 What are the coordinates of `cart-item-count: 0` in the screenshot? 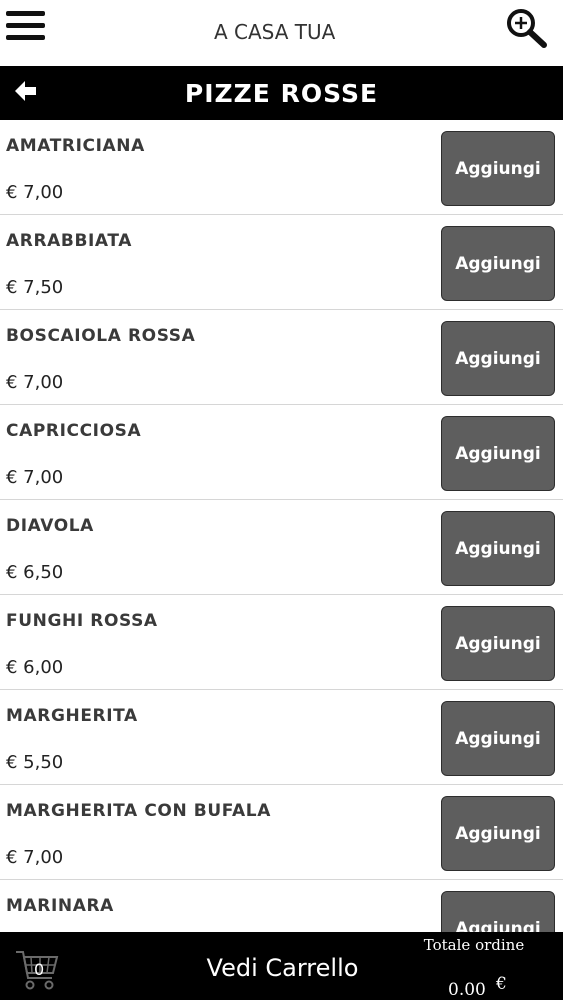 It's located at (39, 969).